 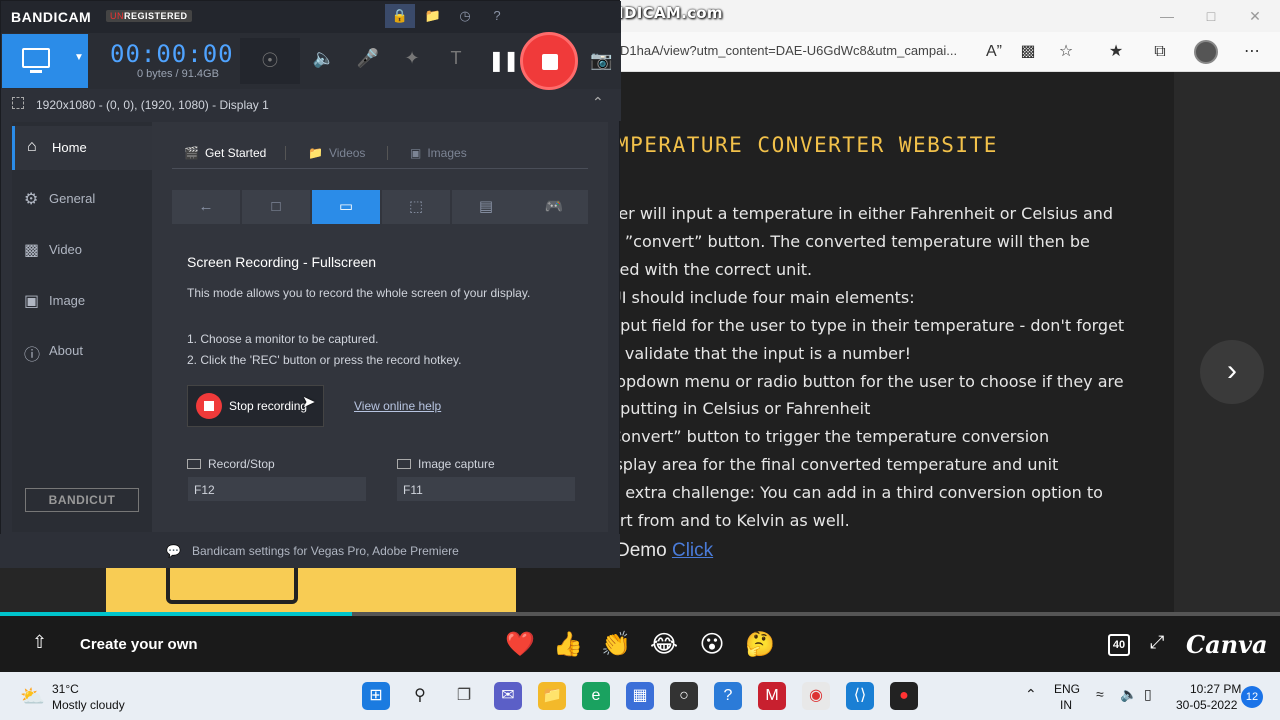 What do you see at coordinates (860, 696) in the screenshot?
I see `vscode-icon: ⟨⟩` at bounding box center [860, 696].